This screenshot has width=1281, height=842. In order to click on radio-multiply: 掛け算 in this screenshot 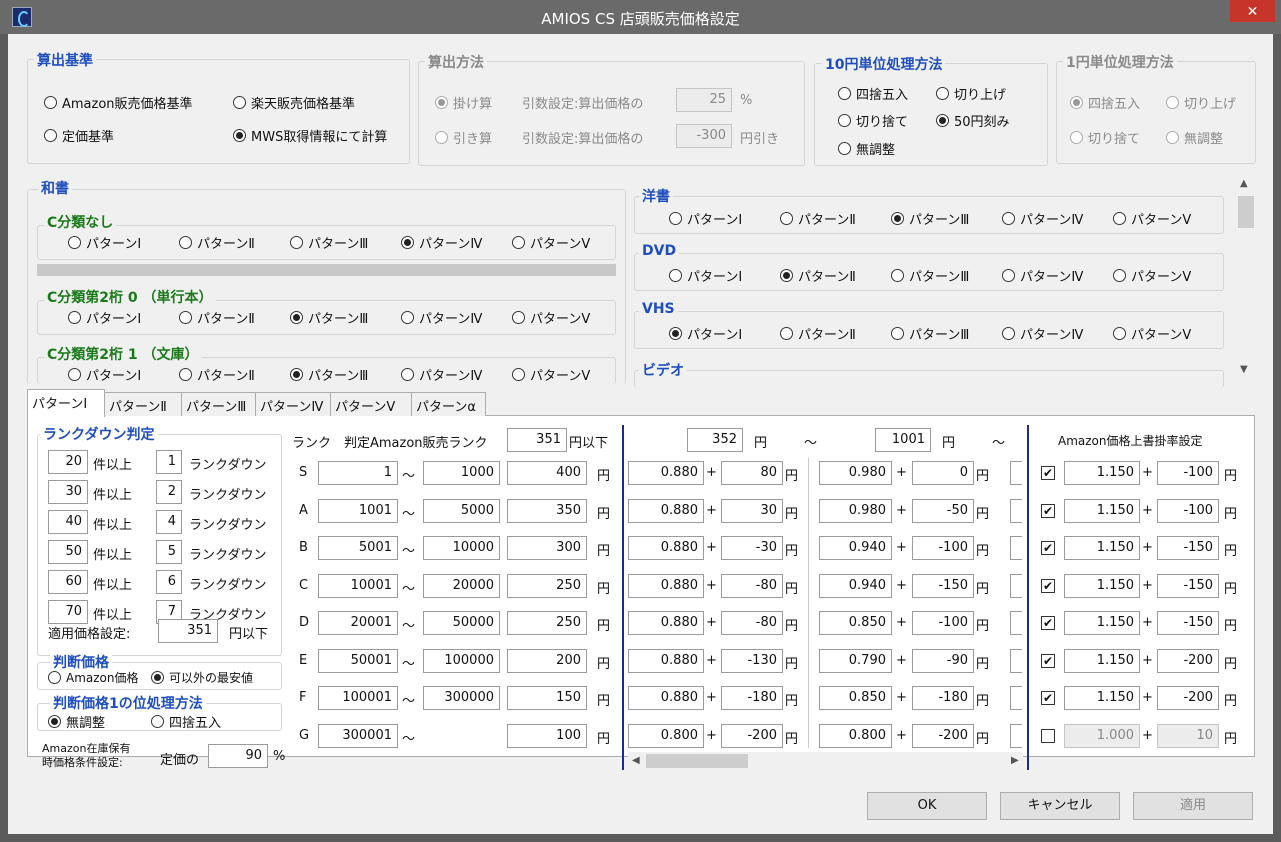, I will do `click(463, 102)`.